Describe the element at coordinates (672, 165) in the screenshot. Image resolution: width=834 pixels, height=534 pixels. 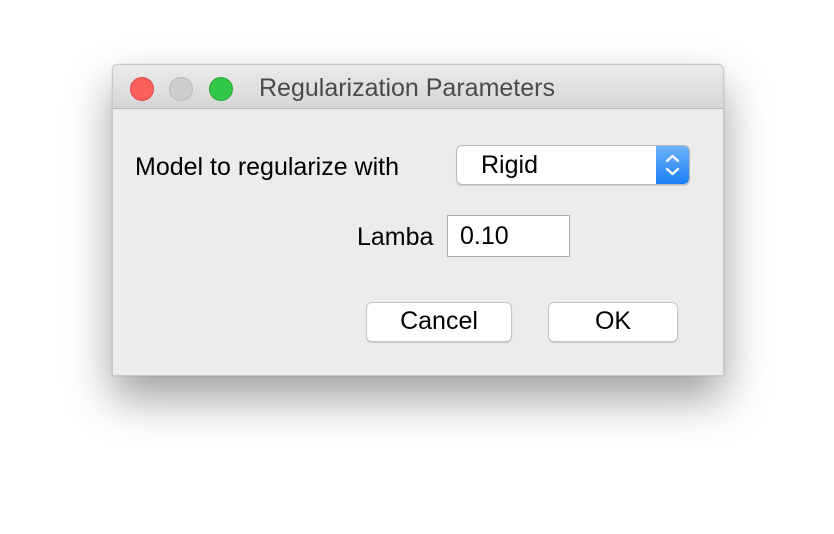
I see `updown-chevron-icon` at that location.